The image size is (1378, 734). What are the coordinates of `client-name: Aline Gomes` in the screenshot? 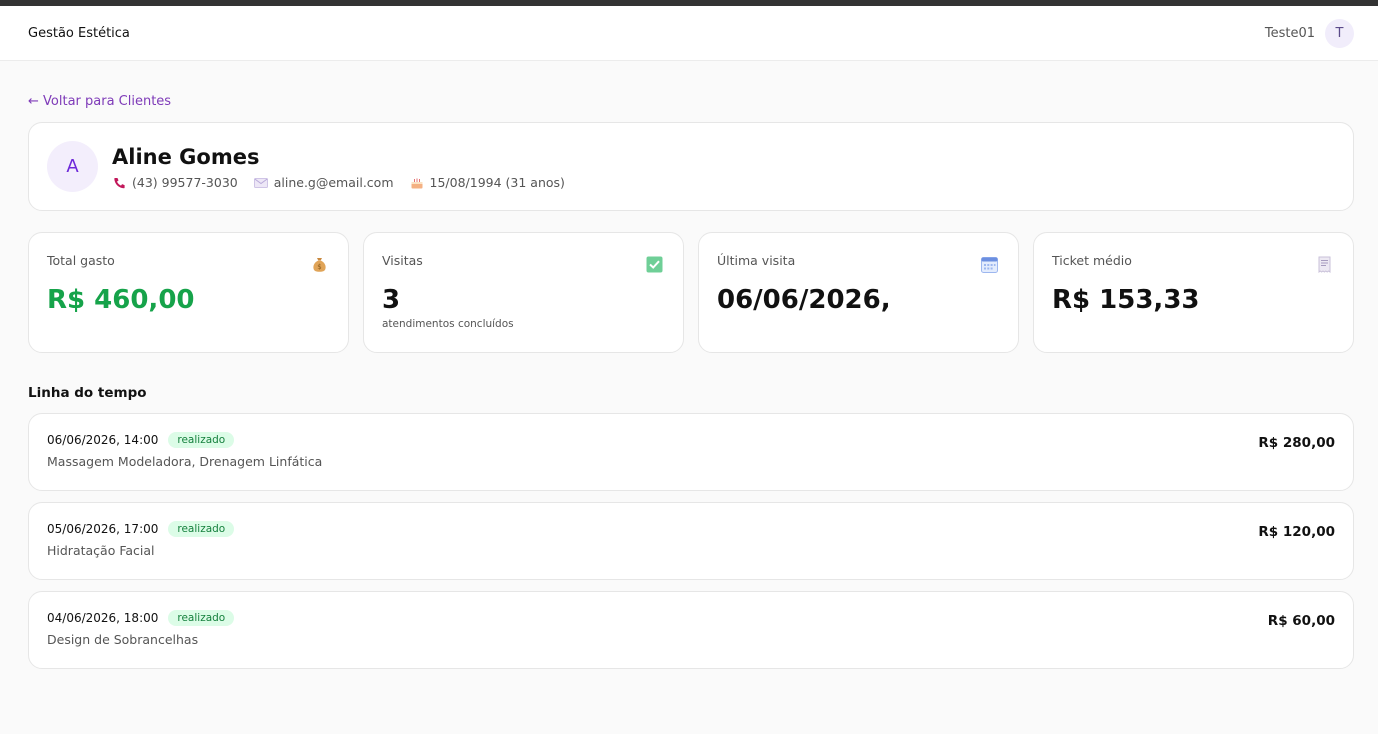 It's located at (186, 157).